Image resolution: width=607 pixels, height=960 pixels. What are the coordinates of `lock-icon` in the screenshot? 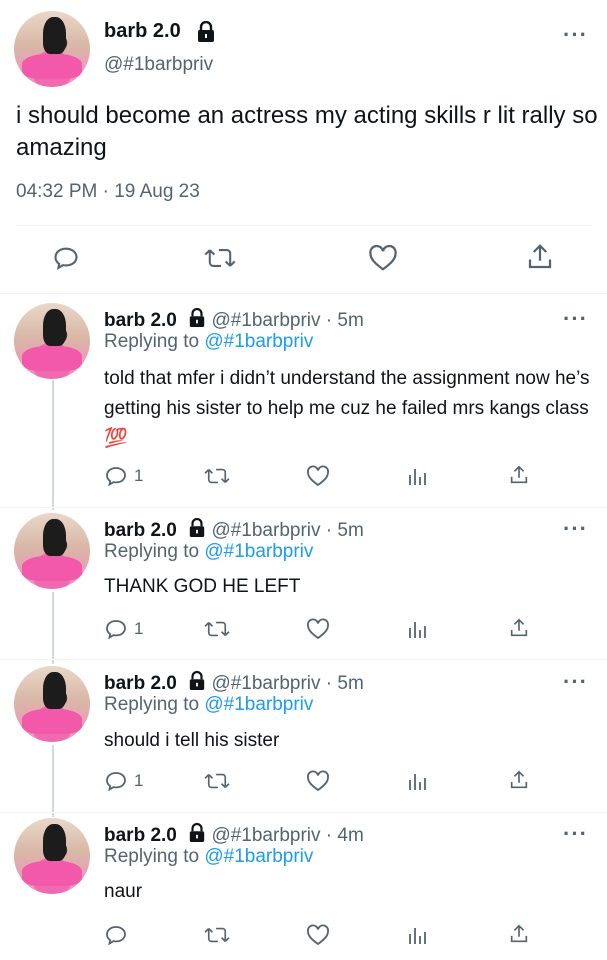 It's located at (206, 34).